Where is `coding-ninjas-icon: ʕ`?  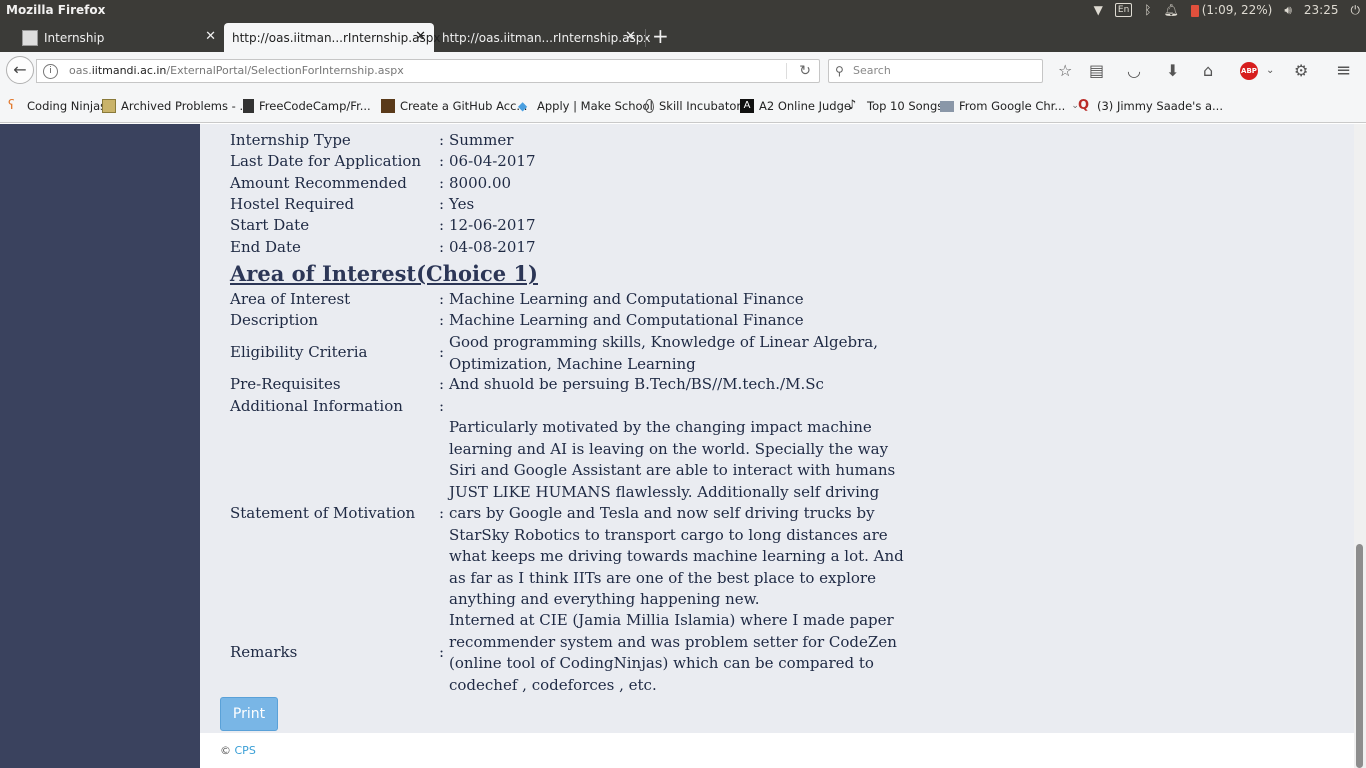
coding-ninjas-icon: ʕ is located at coordinates (11, 105).